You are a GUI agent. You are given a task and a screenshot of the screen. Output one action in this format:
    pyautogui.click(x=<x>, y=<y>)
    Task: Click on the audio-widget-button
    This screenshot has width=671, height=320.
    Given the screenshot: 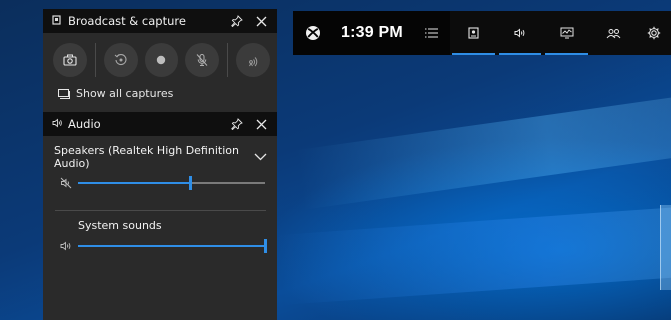 What is the action you would take?
    pyautogui.click(x=520, y=33)
    